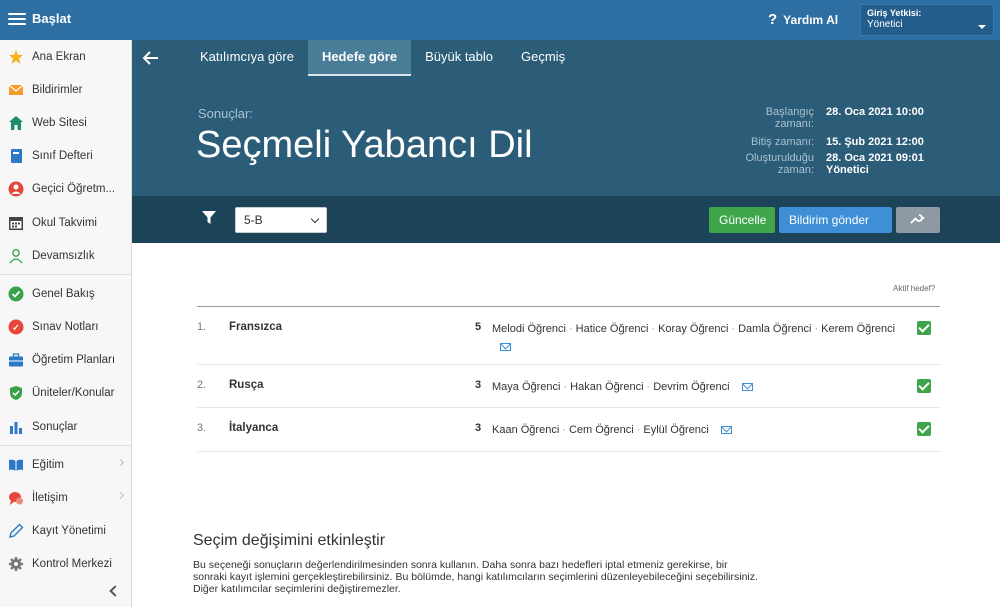  I want to click on class-select-value: 5-B, so click(253, 220).